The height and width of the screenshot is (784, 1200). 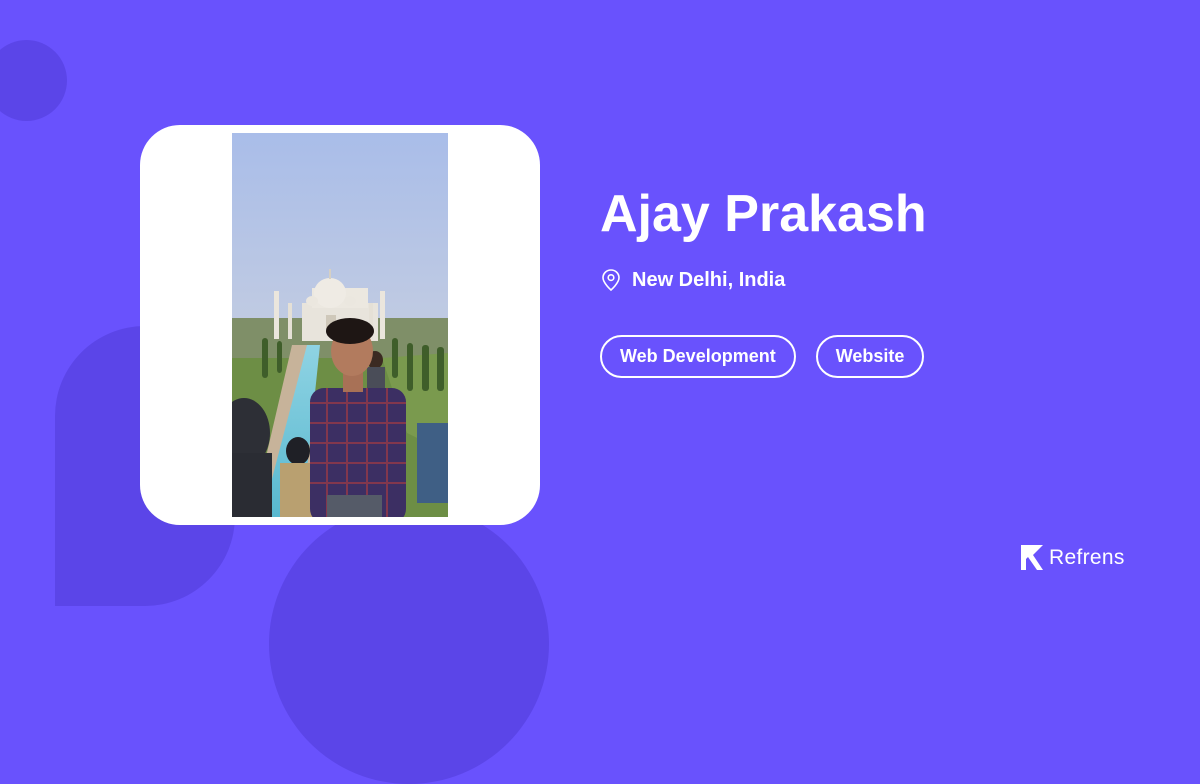 I want to click on tag-website: Website, so click(x=870, y=356).